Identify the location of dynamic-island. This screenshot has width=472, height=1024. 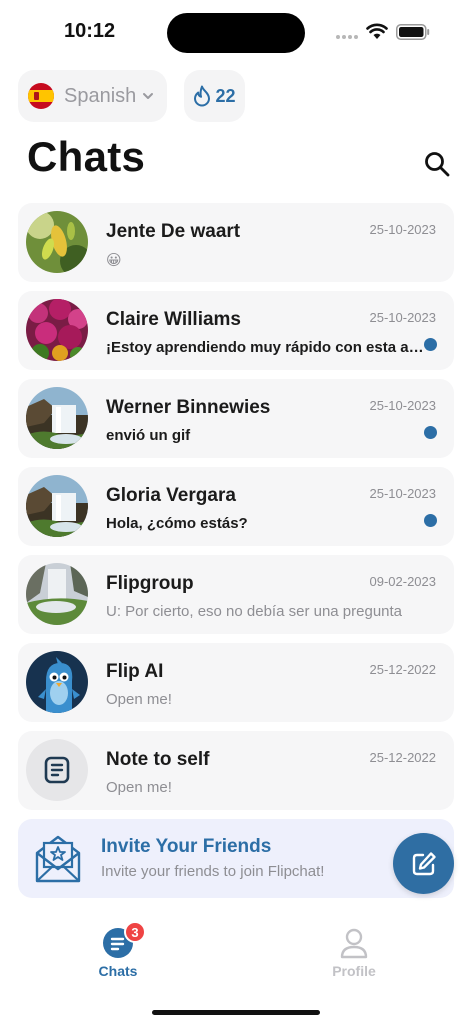
(236, 33).